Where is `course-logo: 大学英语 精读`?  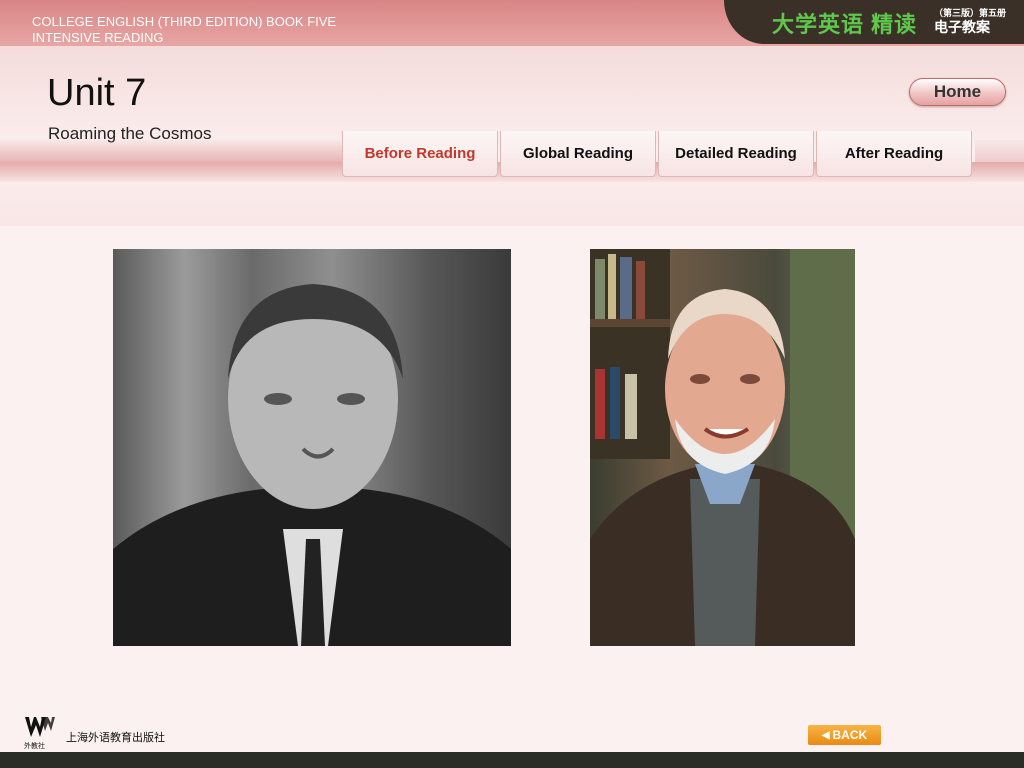
course-logo: 大学英语 精读 is located at coordinates (845, 24).